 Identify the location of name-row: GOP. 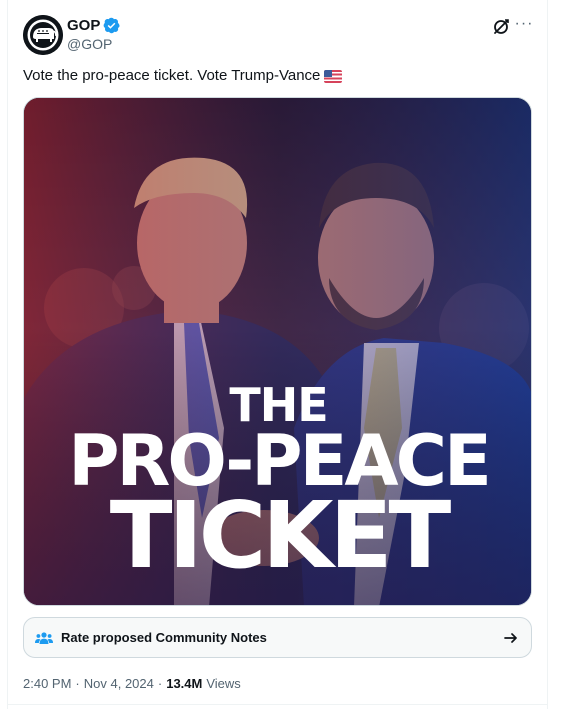
(93, 25).